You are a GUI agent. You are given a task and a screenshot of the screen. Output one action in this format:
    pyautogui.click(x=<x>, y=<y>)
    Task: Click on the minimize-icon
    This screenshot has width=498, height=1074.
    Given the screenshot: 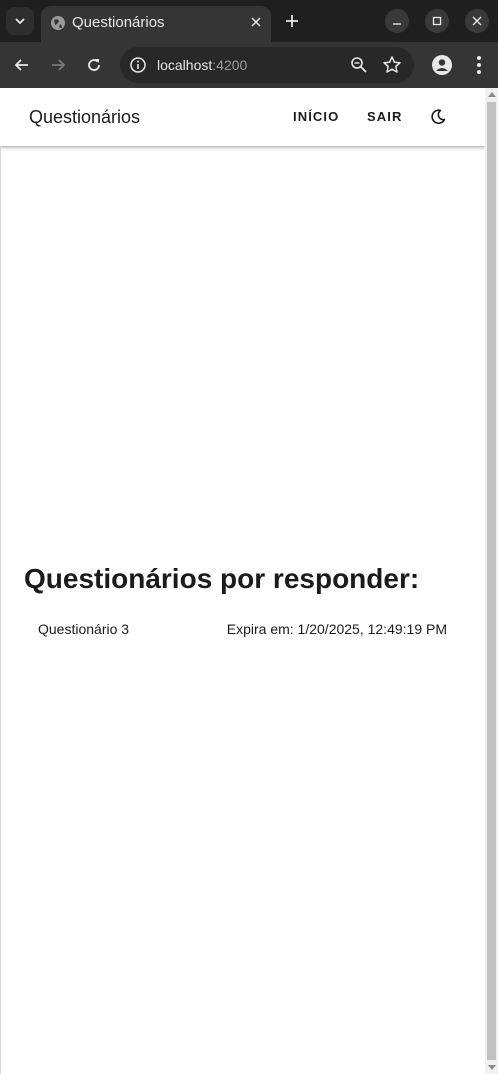 What is the action you would take?
    pyautogui.click(x=397, y=24)
    